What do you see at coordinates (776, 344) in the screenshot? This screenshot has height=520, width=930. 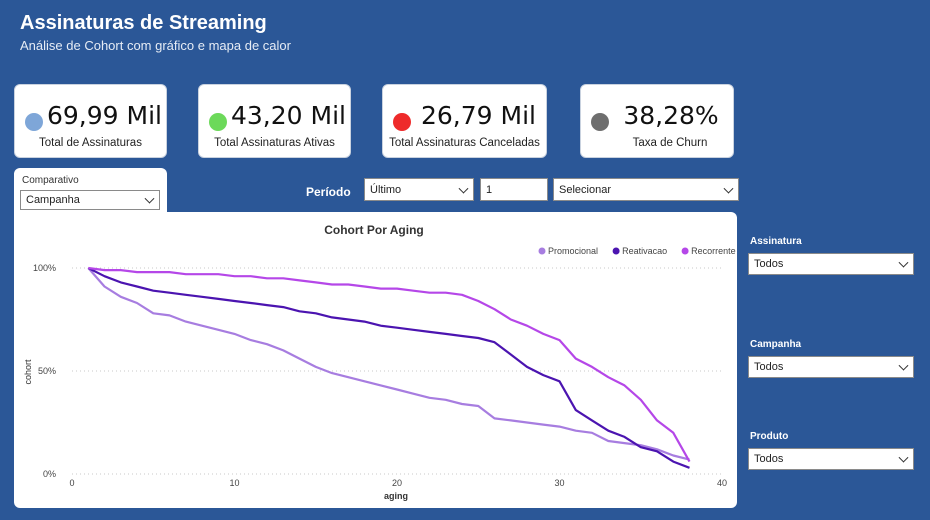 I see `filter-label-campanha: Campanha` at bounding box center [776, 344].